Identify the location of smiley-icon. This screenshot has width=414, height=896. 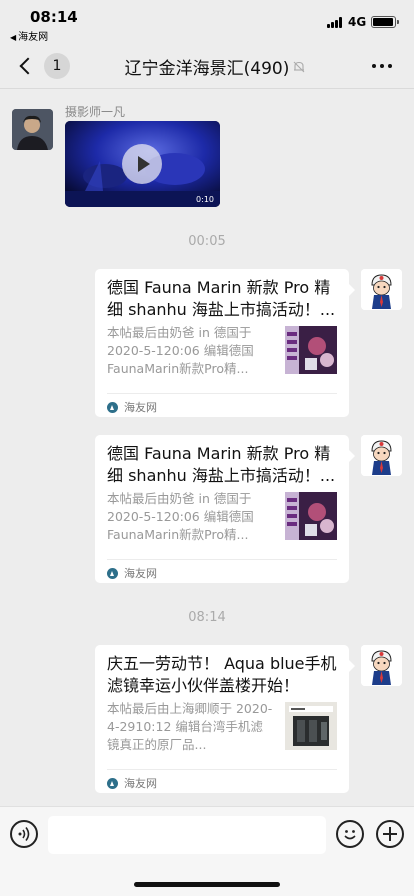
(350, 835).